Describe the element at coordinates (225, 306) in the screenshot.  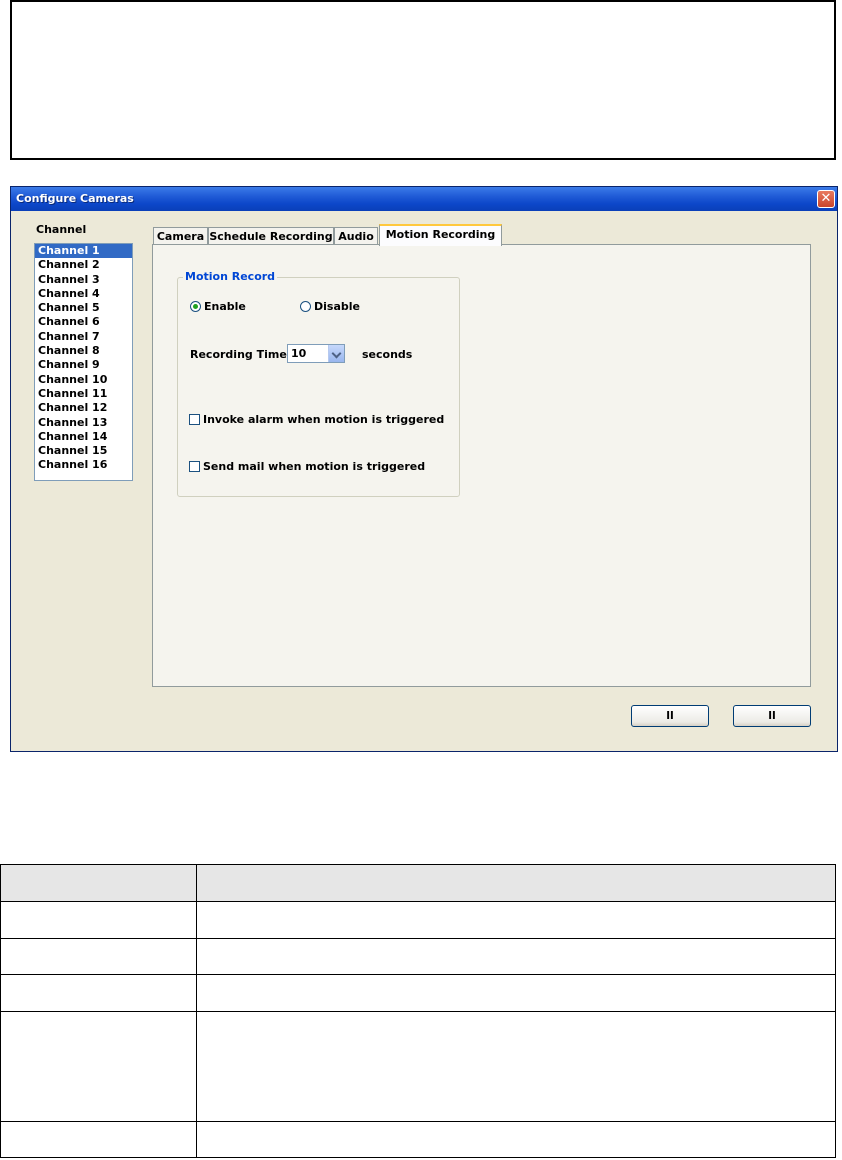
I see `enable-label: Enable` at that location.